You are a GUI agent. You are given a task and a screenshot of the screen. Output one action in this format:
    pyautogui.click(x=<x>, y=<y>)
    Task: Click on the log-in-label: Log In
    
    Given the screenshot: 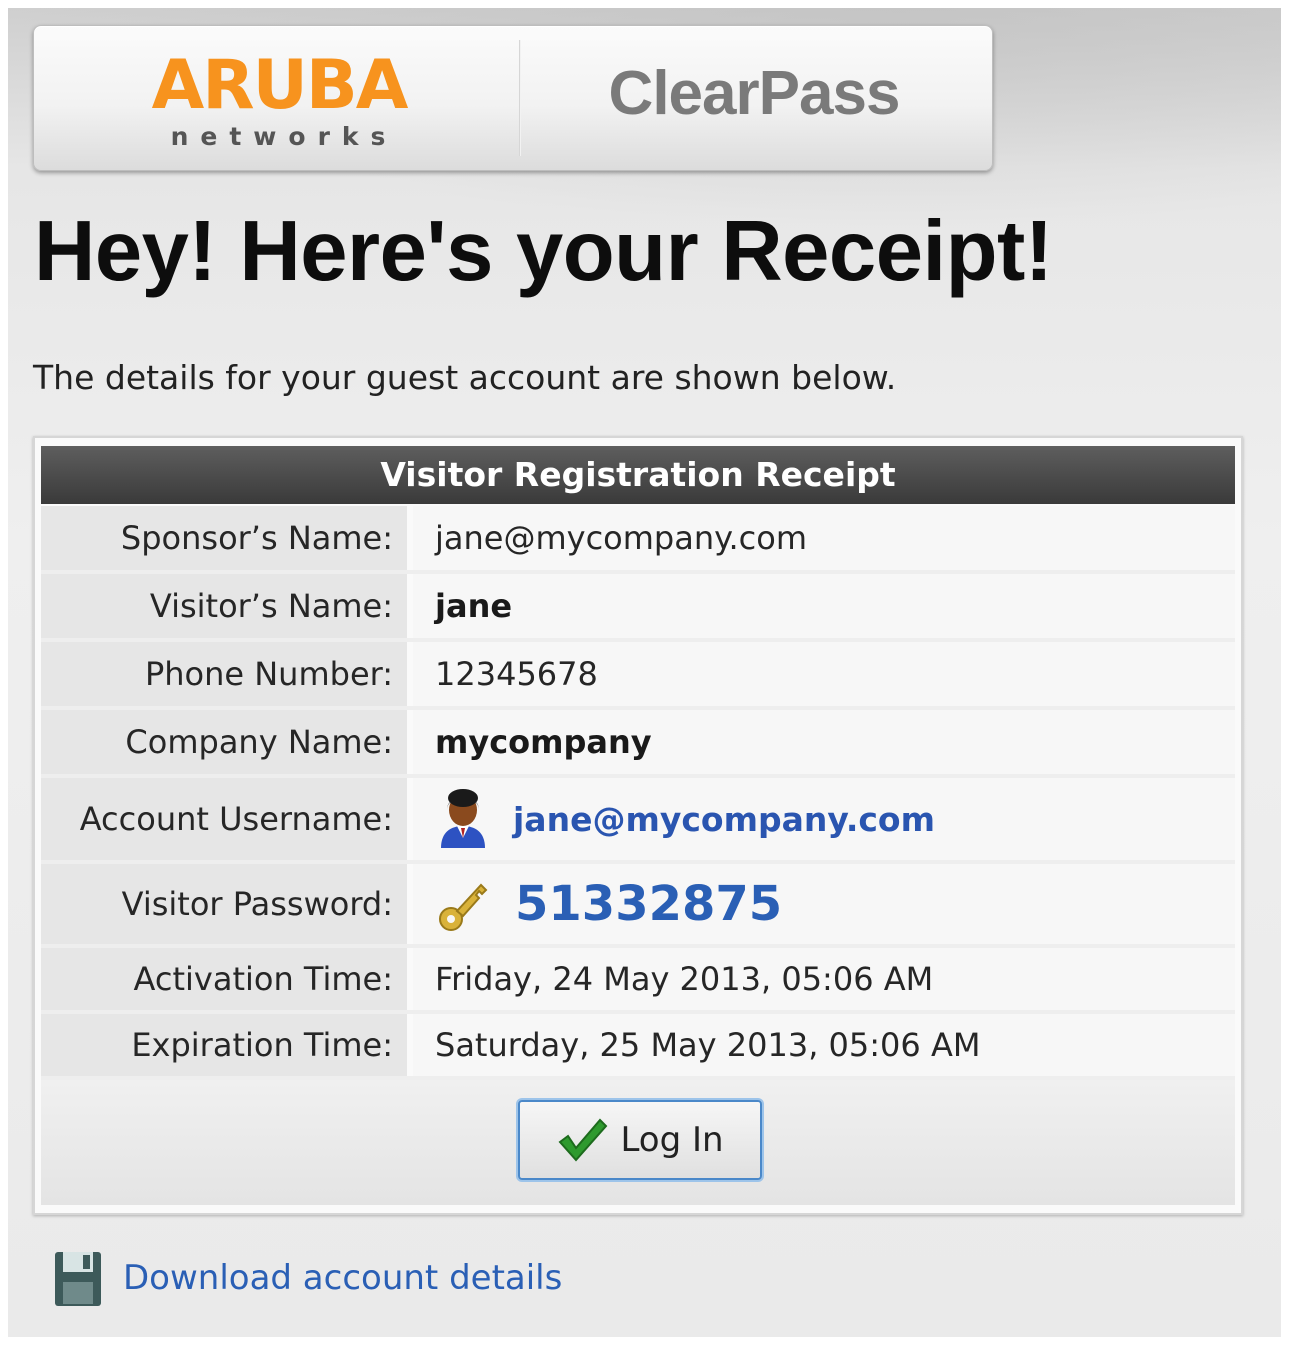 What is the action you would take?
    pyautogui.click(x=672, y=1140)
    